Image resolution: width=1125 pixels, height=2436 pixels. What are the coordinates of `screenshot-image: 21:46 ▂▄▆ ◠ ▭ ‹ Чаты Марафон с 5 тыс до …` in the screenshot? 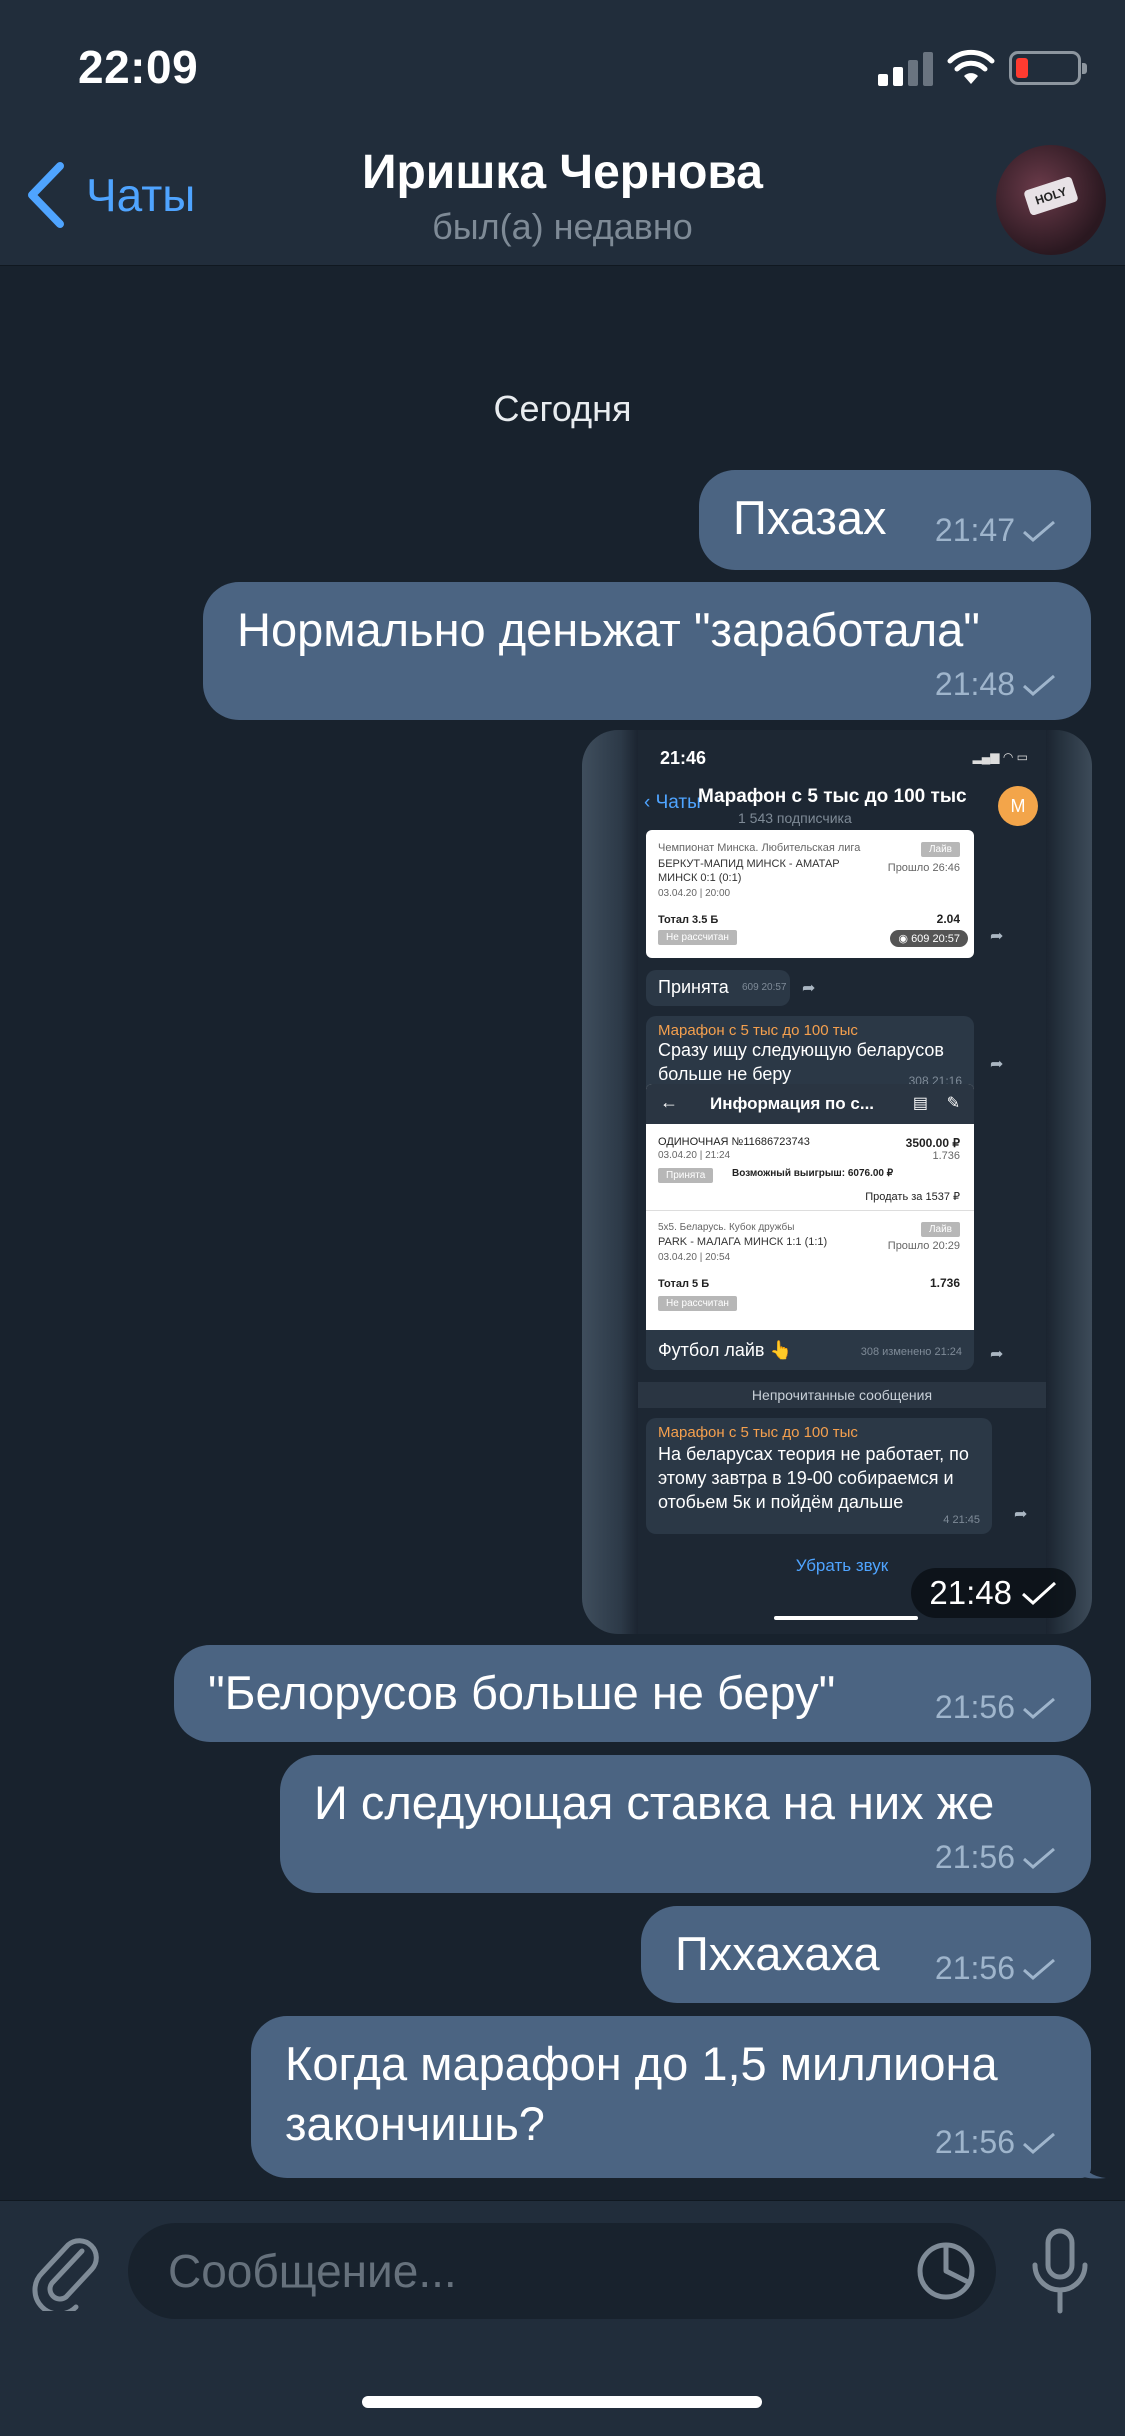 It's located at (842, 1182).